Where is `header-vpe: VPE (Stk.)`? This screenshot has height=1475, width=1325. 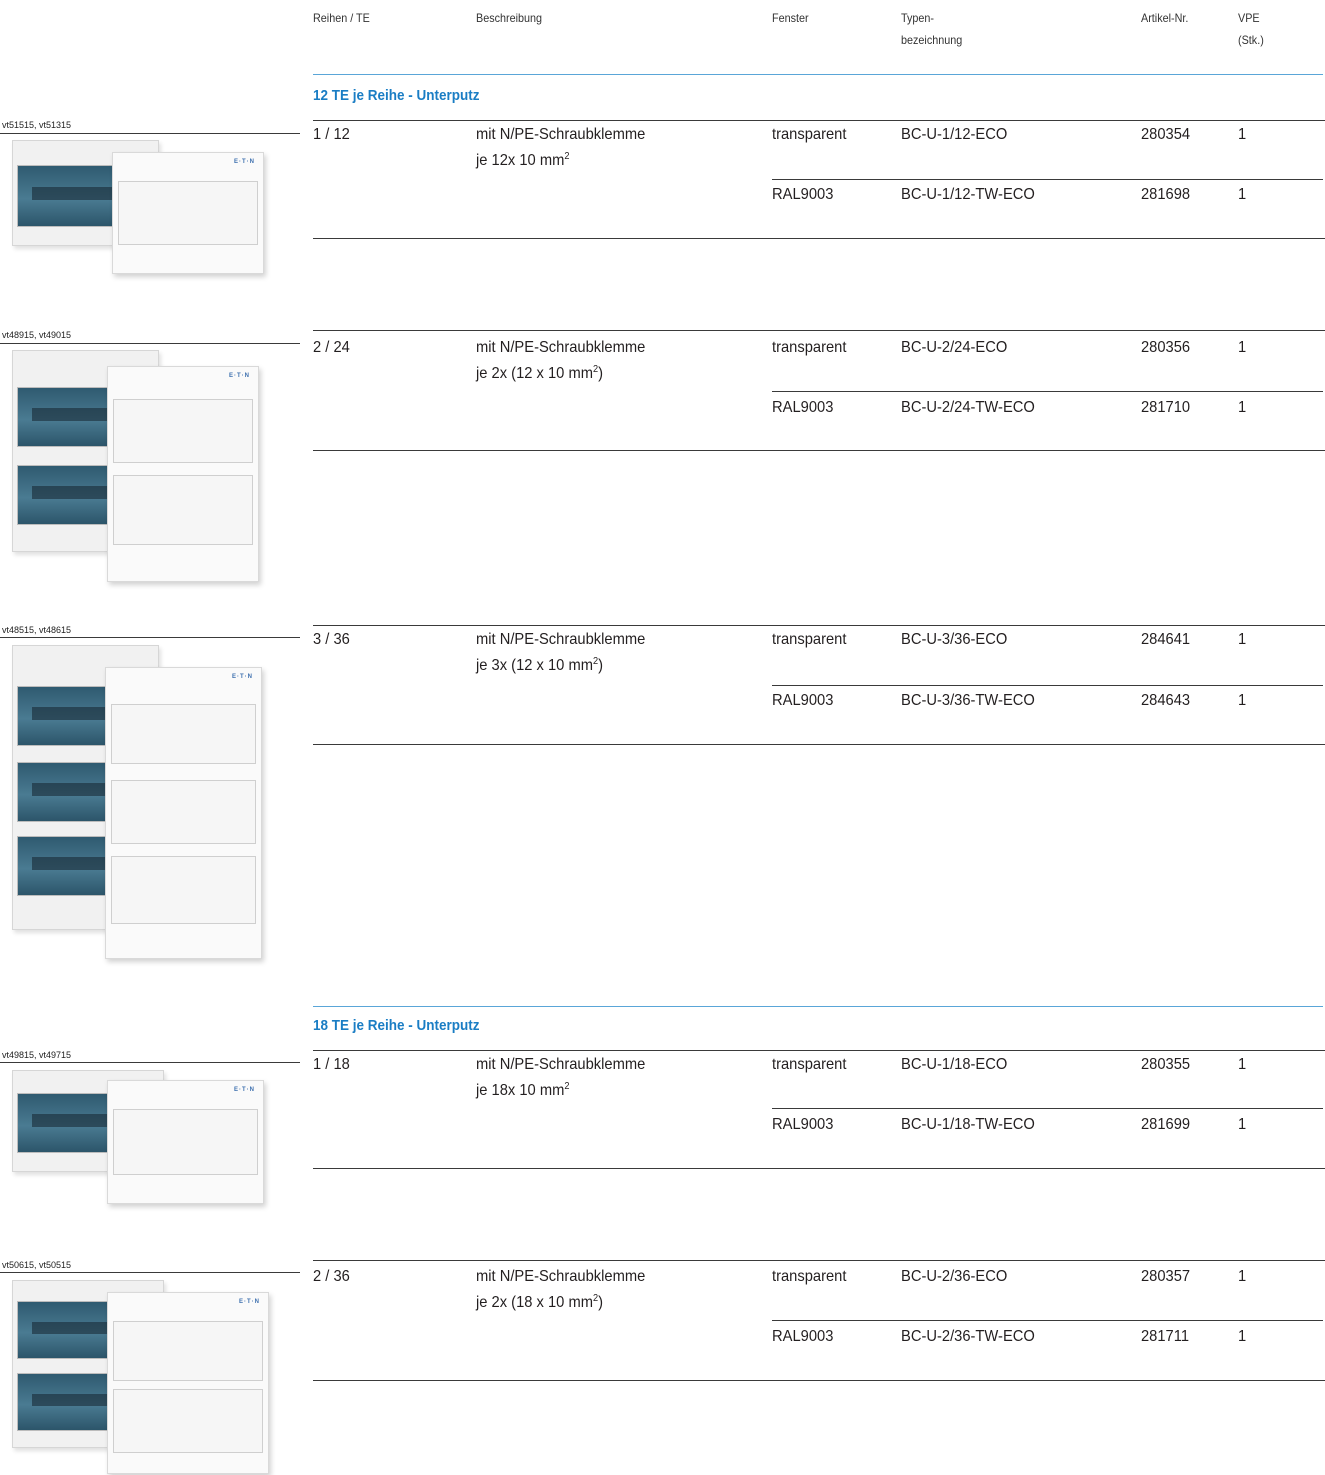
header-vpe: VPE (Stk.) is located at coordinates (1251, 29).